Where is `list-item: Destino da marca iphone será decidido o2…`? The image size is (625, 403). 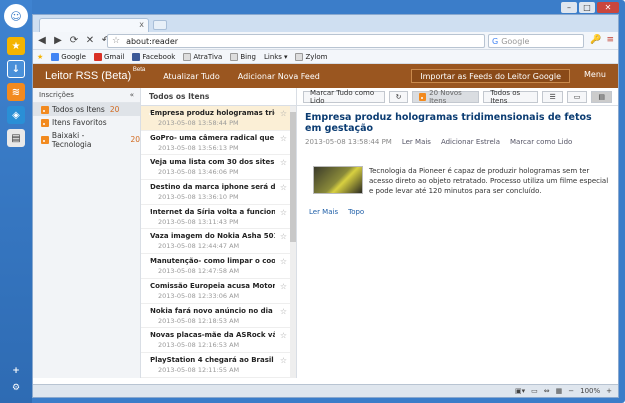
list-item: Destino da marca iphone será decidido o2… is located at coordinates (216, 192).